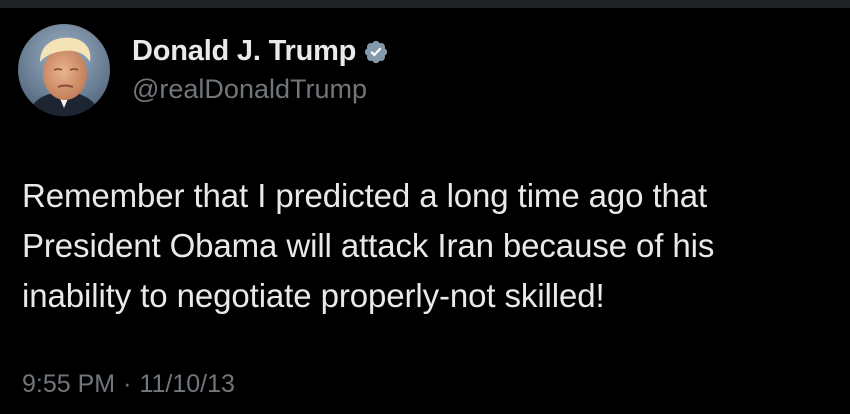 This screenshot has width=850, height=414. Describe the element at coordinates (260, 70) in the screenshot. I see `author-identity: Donald J. Trump @realDonaldTrump` at that location.